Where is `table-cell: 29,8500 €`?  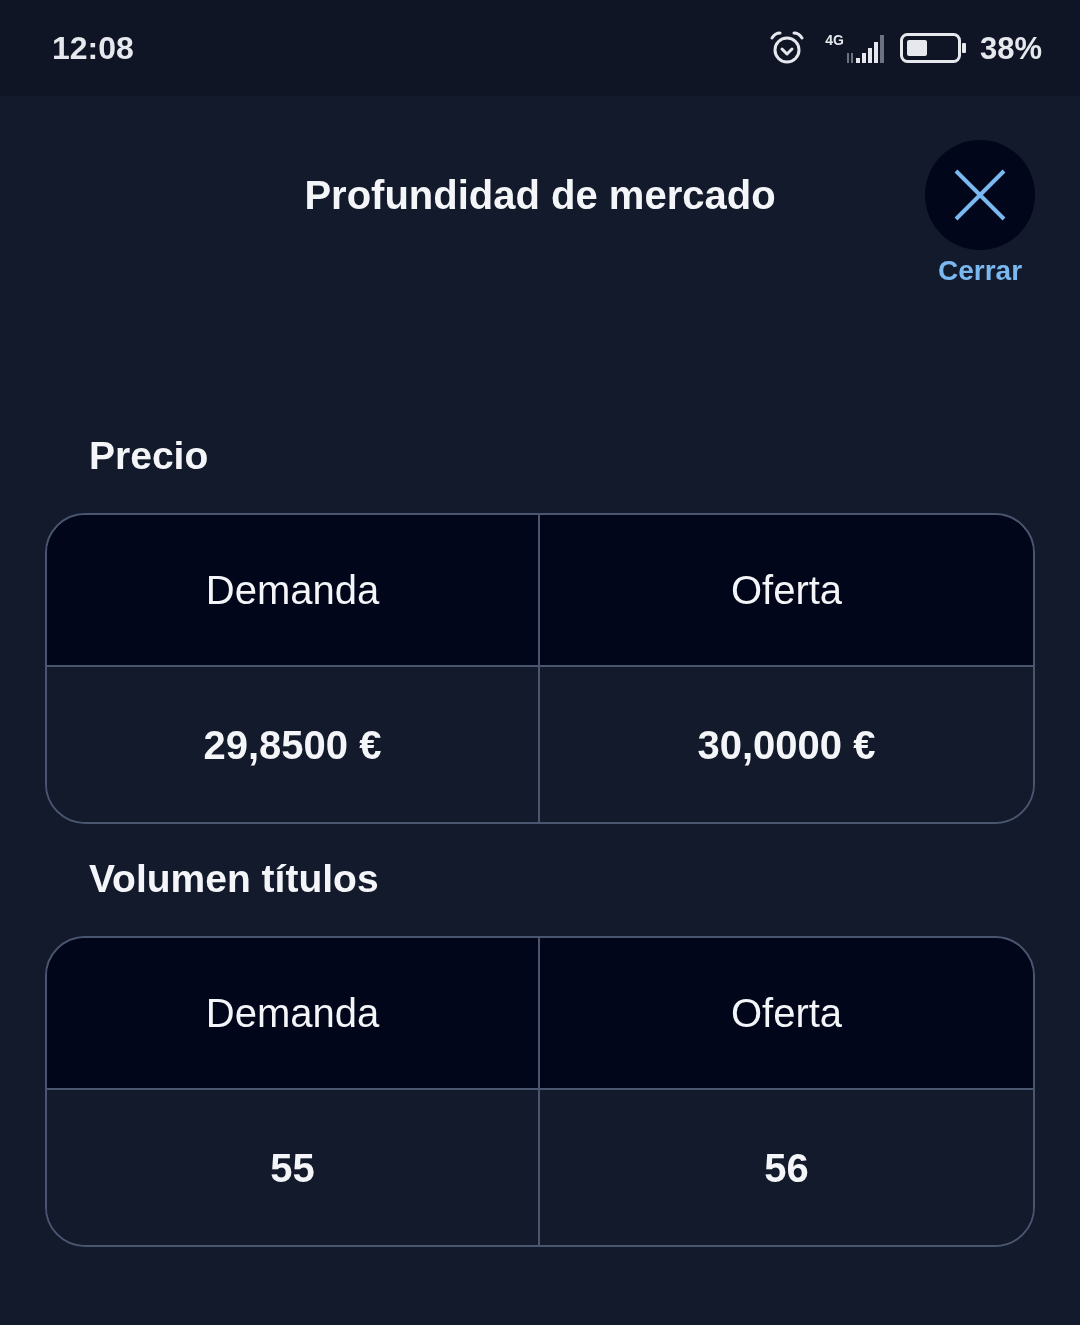 table-cell: 29,8500 € is located at coordinates (293, 744).